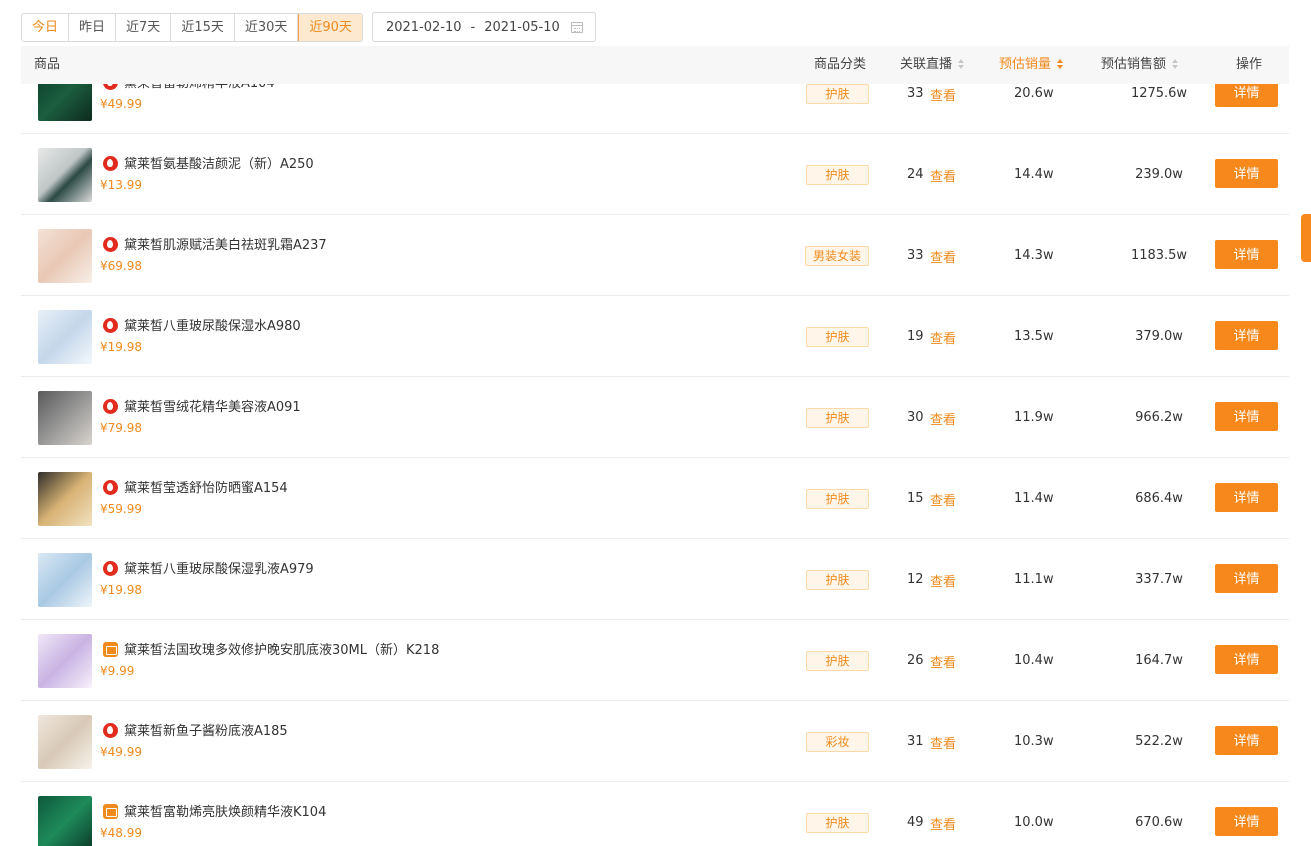 The image size is (1311, 846). I want to click on live-count: 19, so click(915, 336).